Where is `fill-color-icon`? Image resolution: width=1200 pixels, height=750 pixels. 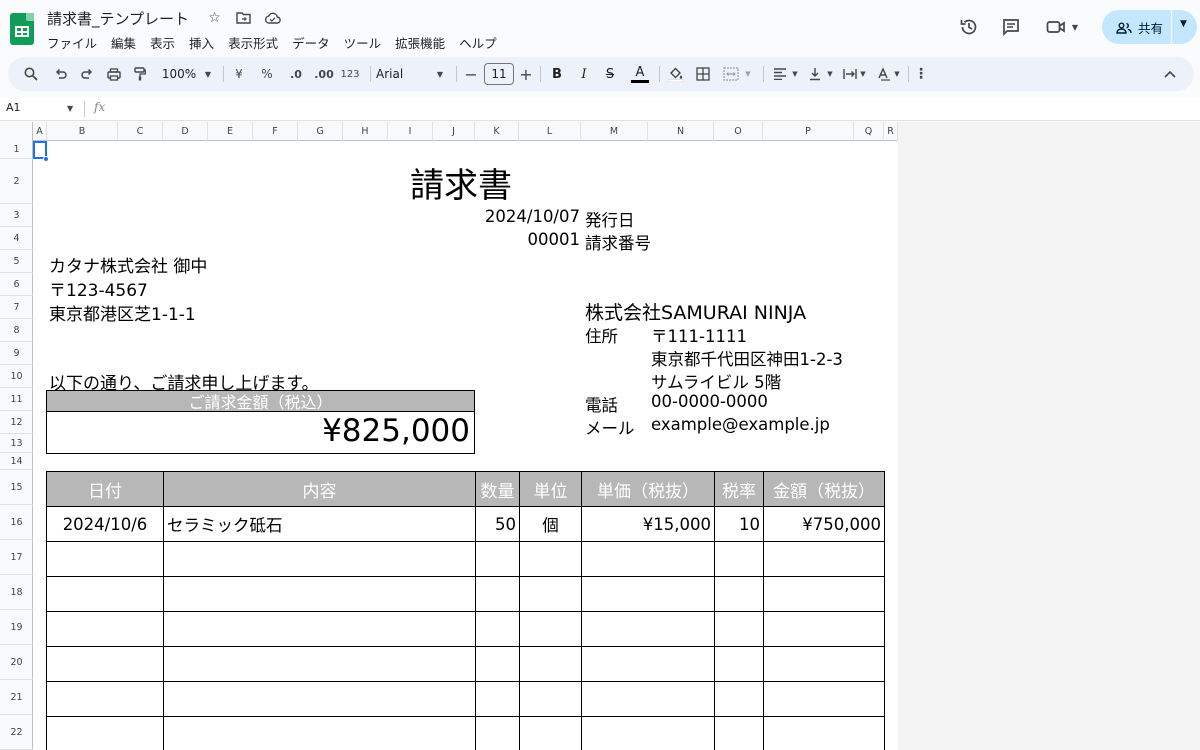
fill-color-icon is located at coordinates (676, 74).